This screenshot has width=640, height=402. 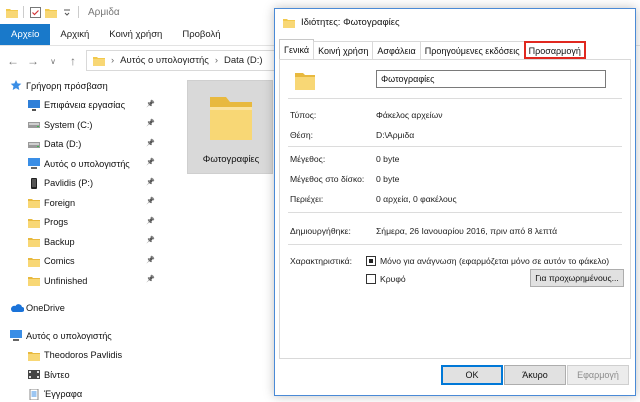 I want to click on new-folder-icon, so click(x=51, y=12).